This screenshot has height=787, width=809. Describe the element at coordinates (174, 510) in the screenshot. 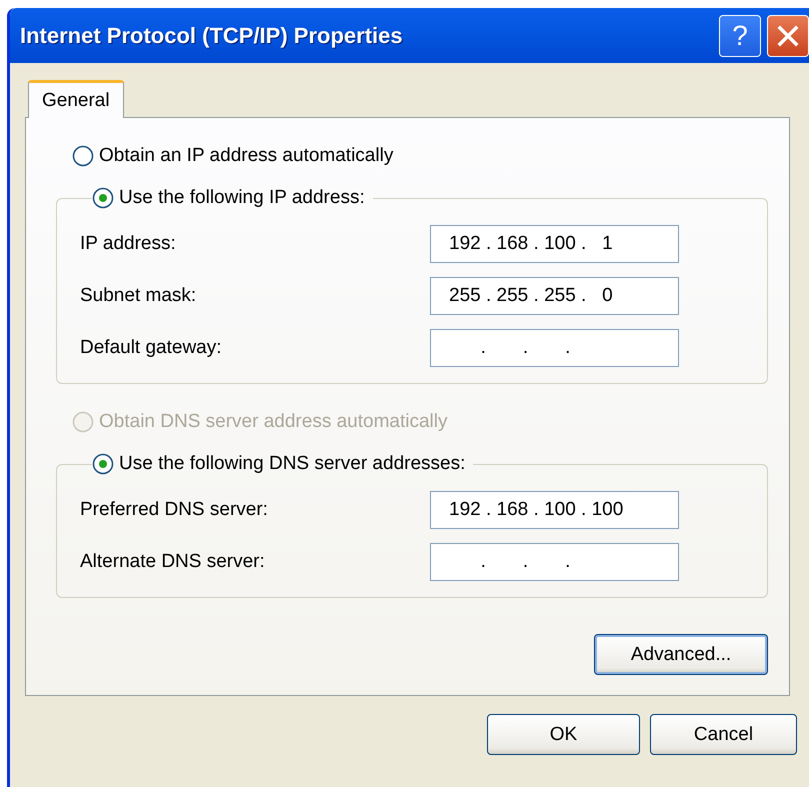

I see `field-label: Preferred DNS server:` at that location.